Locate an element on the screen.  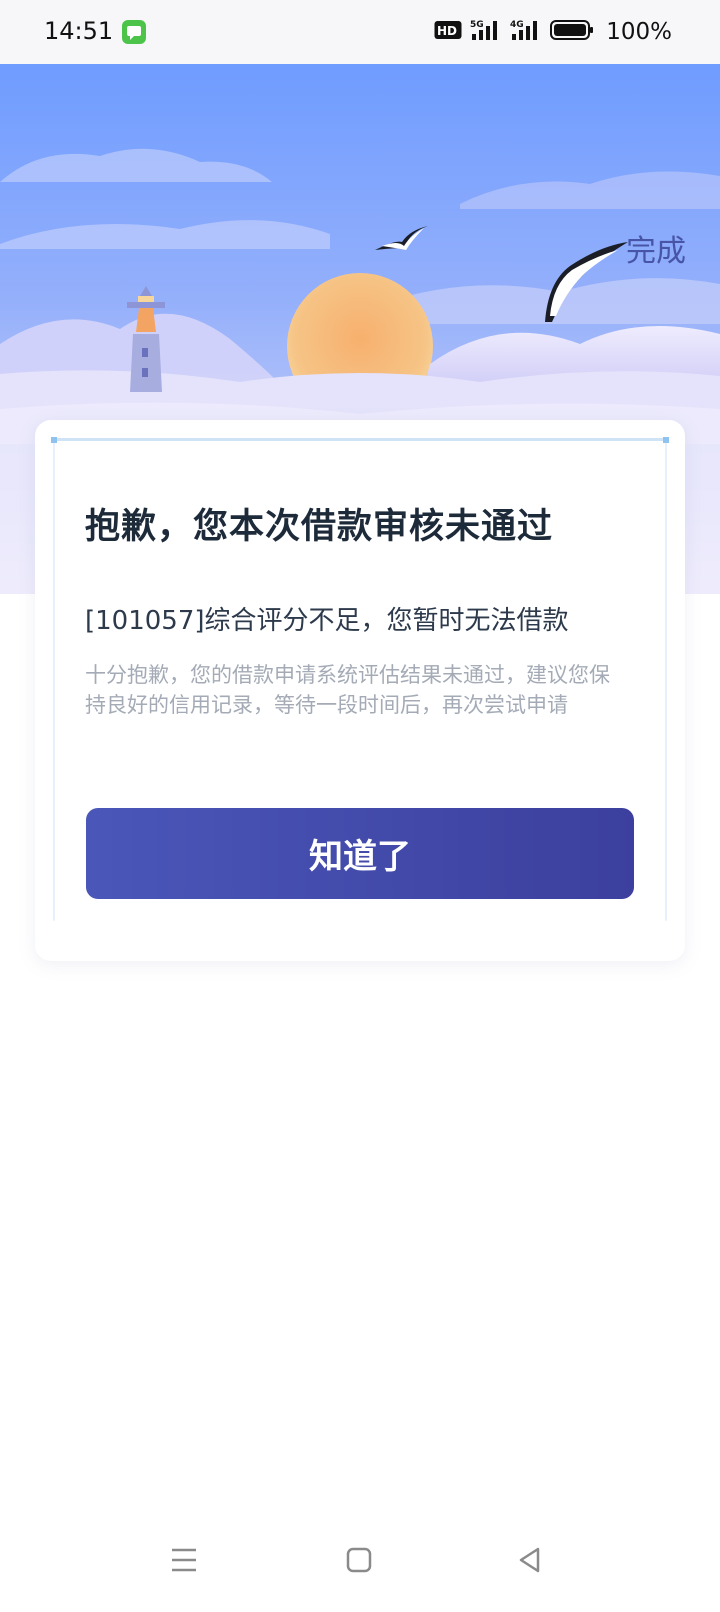
battery-icon is located at coordinates (572, 32).